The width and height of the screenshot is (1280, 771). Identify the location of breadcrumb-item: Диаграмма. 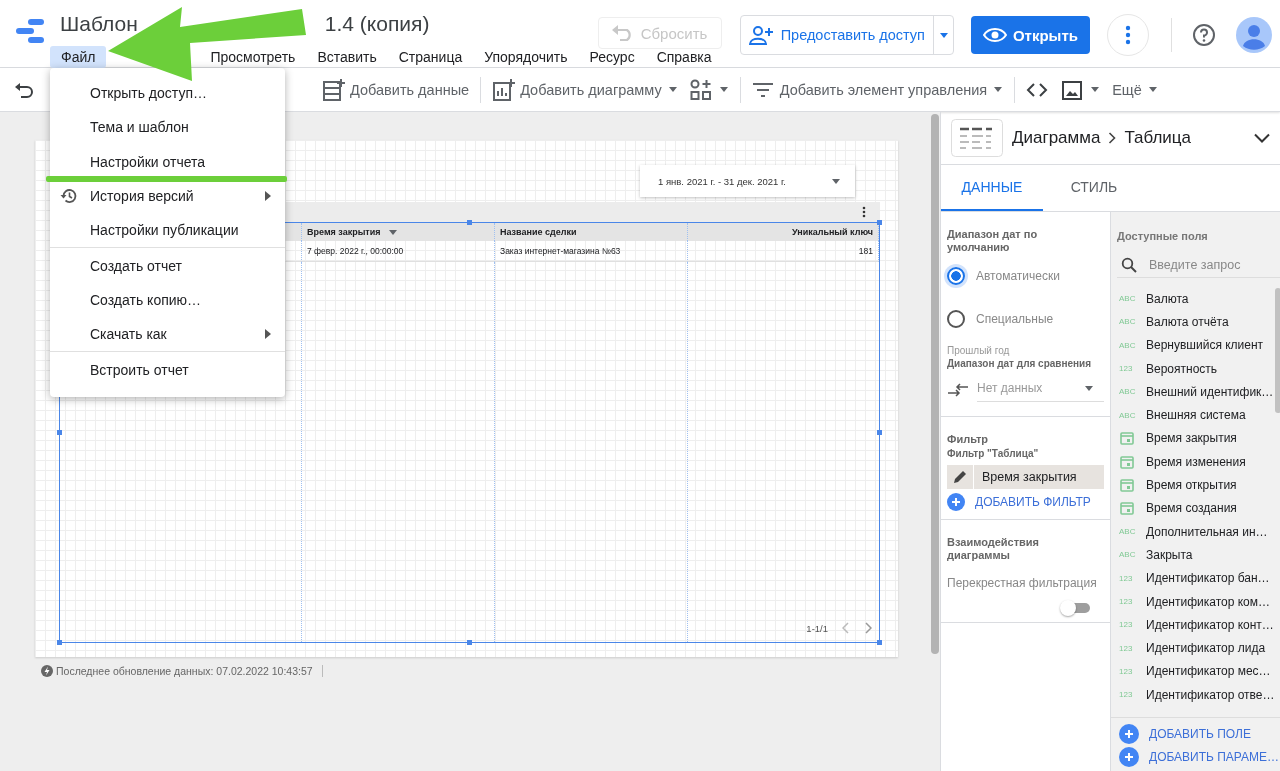
(1056, 138).